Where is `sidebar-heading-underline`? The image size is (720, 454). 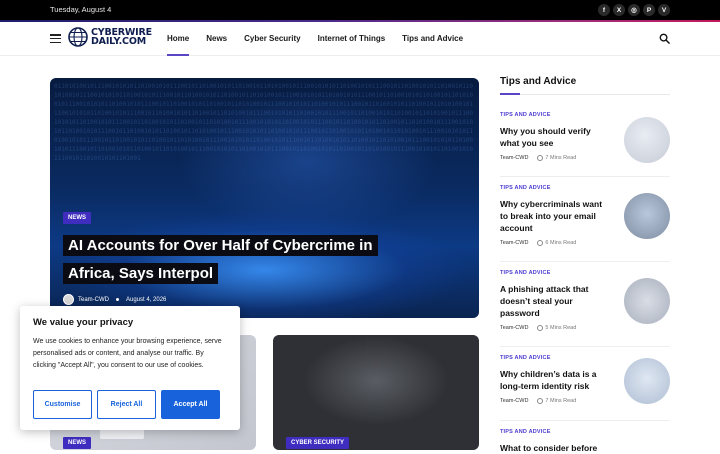 sidebar-heading-underline is located at coordinates (585, 94).